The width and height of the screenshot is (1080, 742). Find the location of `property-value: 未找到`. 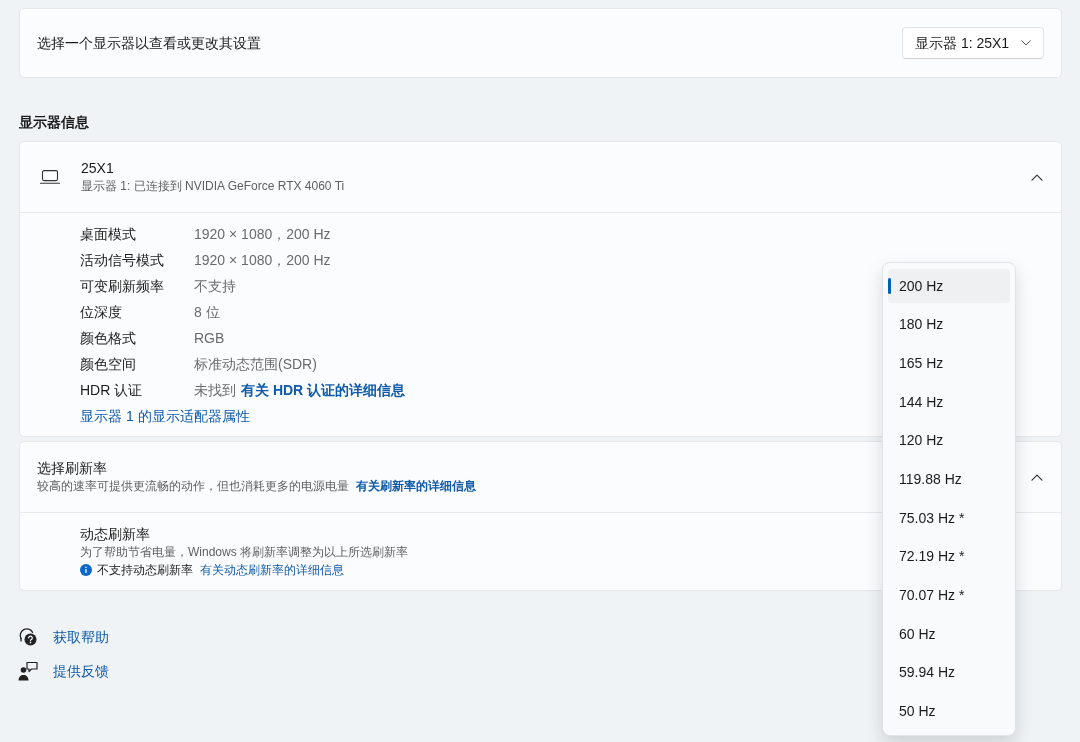

property-value: 未找到 is located at coordinates (215, 390).